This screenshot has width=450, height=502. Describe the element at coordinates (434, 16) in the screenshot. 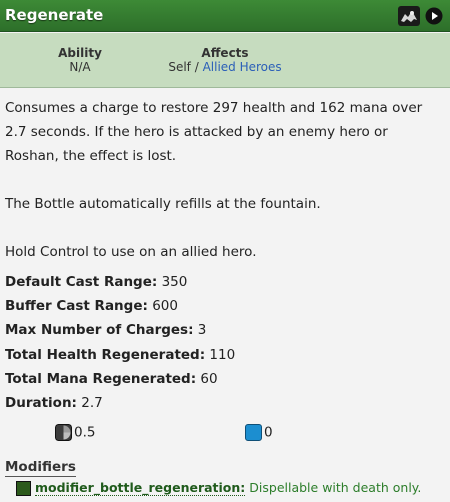

I see `play-icon` at that location.